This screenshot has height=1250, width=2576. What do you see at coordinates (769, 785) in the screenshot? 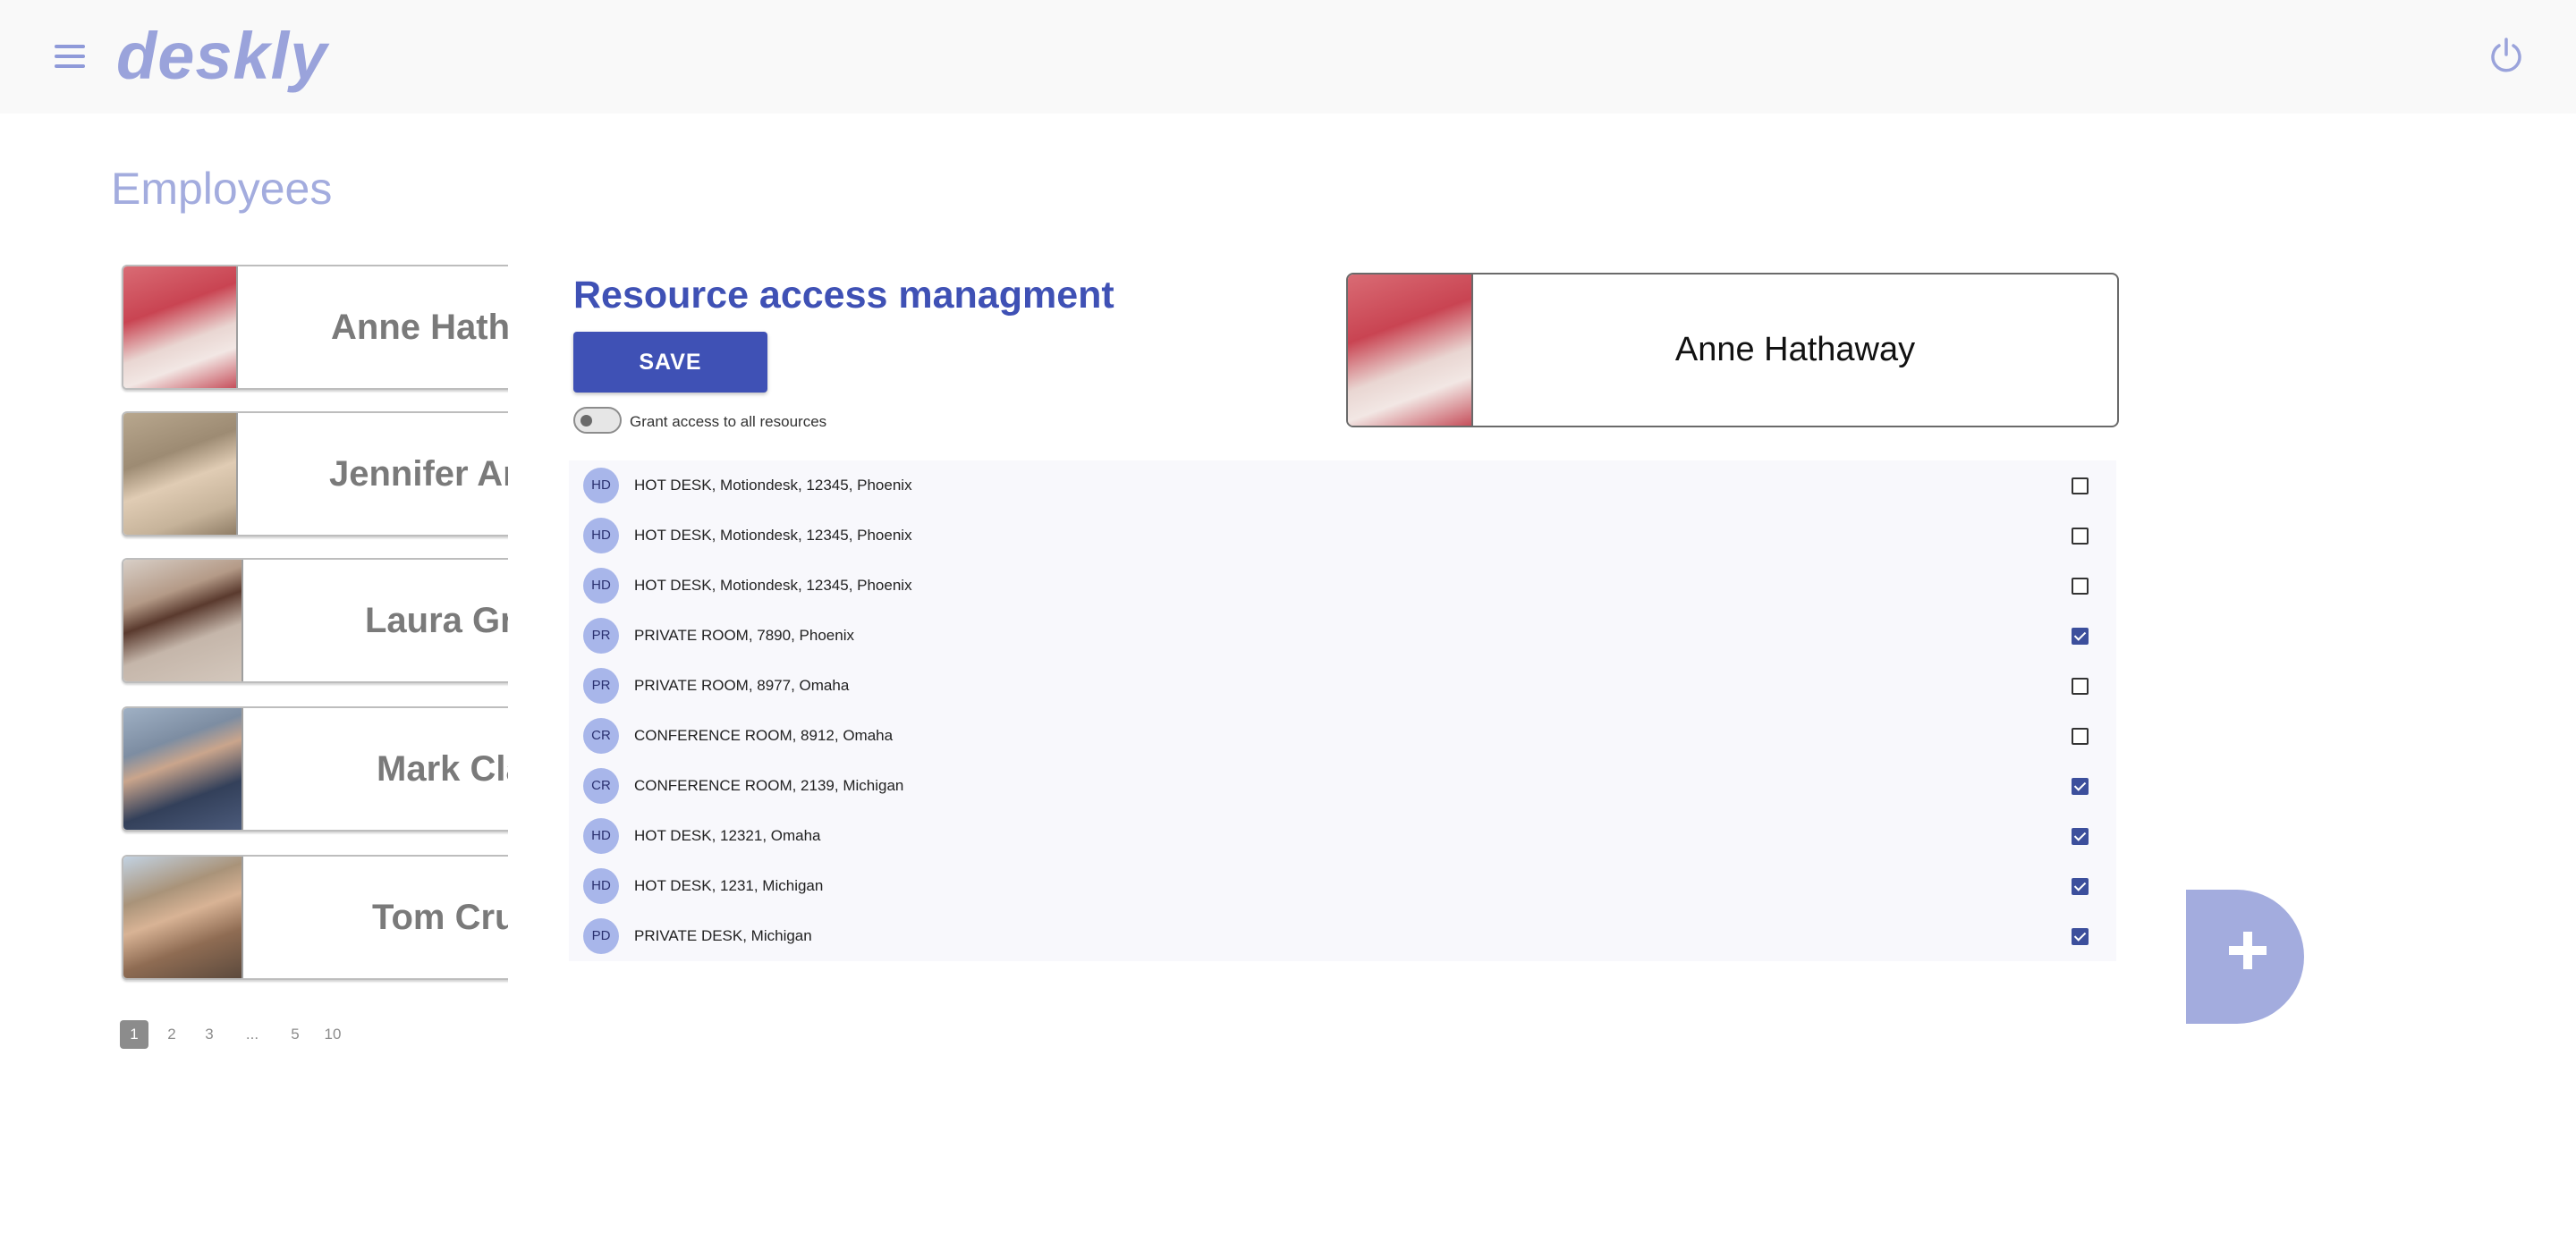
I see `resource-label: CONFERENCE ROOM, 2139, Michigan` at bounding box center [769, 785].